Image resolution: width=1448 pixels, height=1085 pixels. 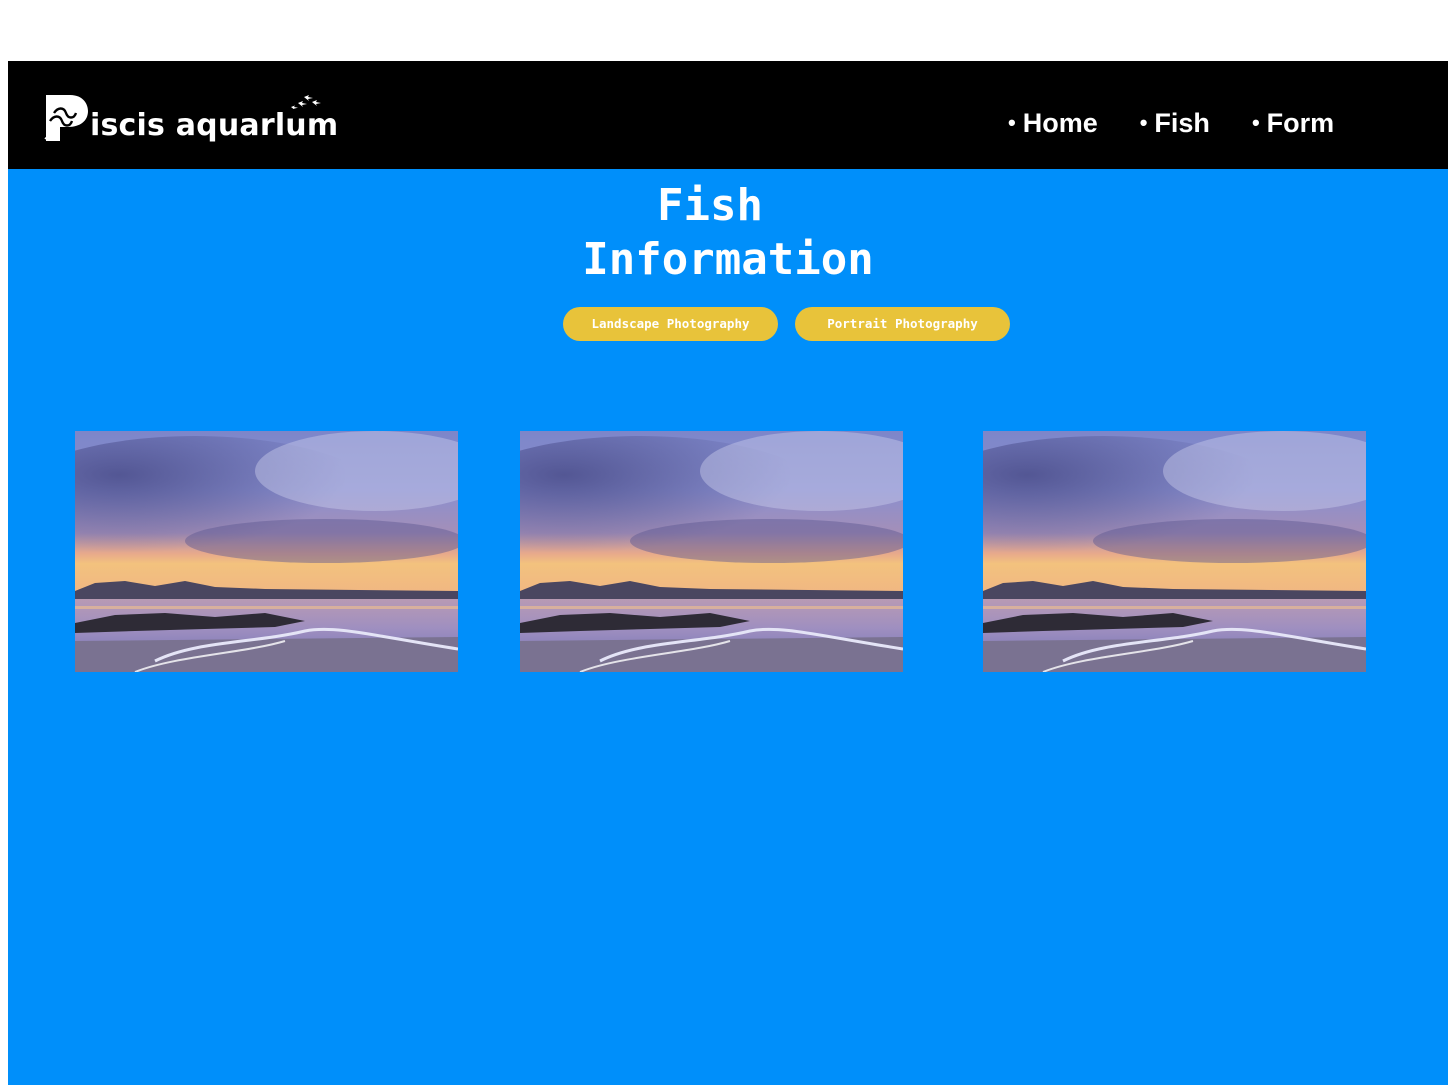 What do you see at coordinates (1182, 123) in the screenshot?
I see `nav-item-label: Fish` at bounding box center [1182, 123].